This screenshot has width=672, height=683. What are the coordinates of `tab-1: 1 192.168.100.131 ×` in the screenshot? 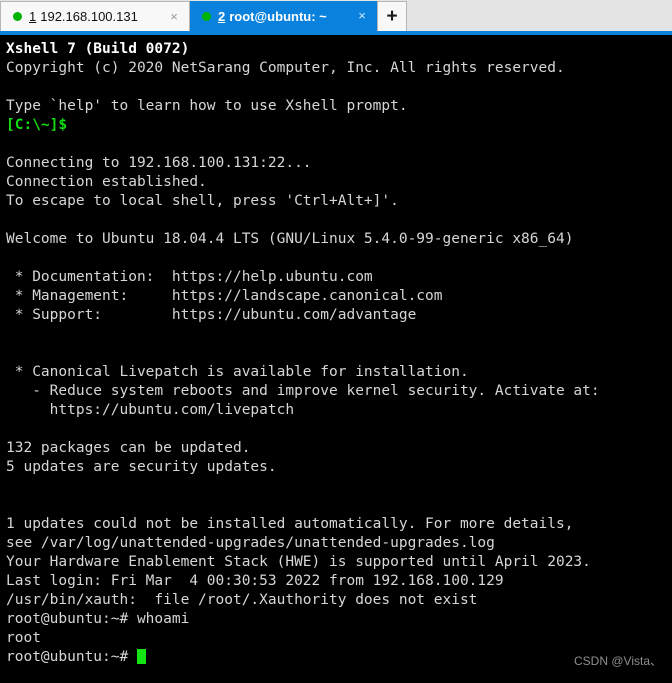 It's located at (95, 16).